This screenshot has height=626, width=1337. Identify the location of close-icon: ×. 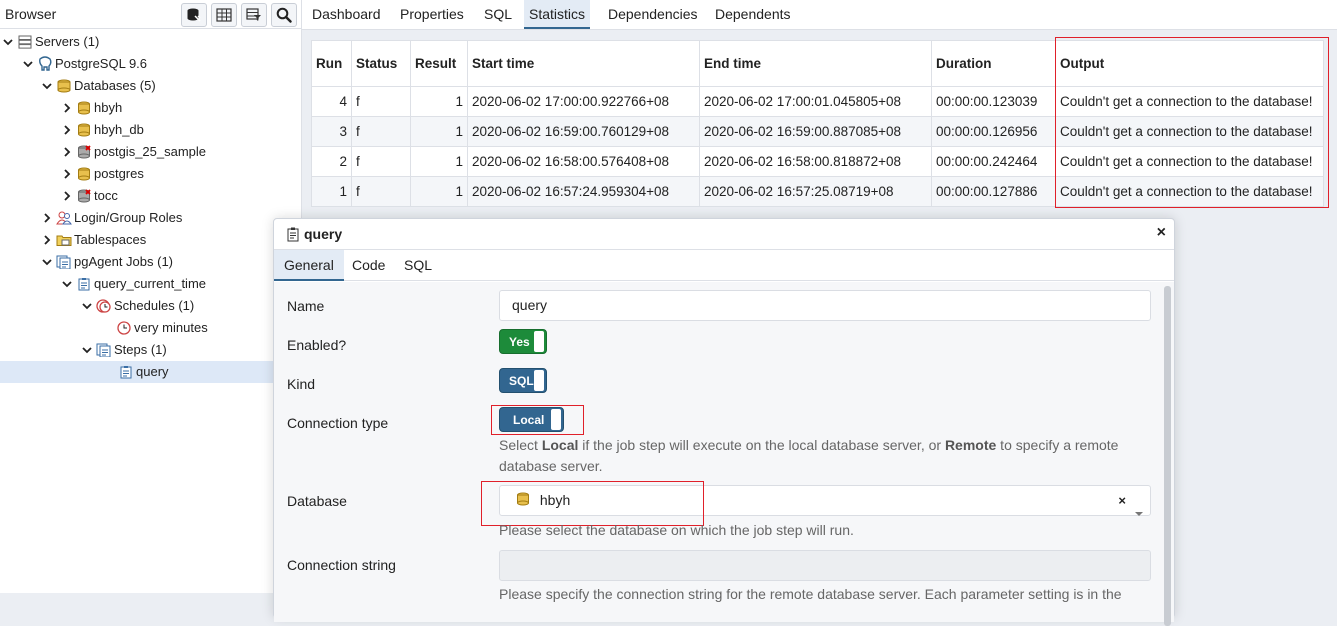
(1161, 233).